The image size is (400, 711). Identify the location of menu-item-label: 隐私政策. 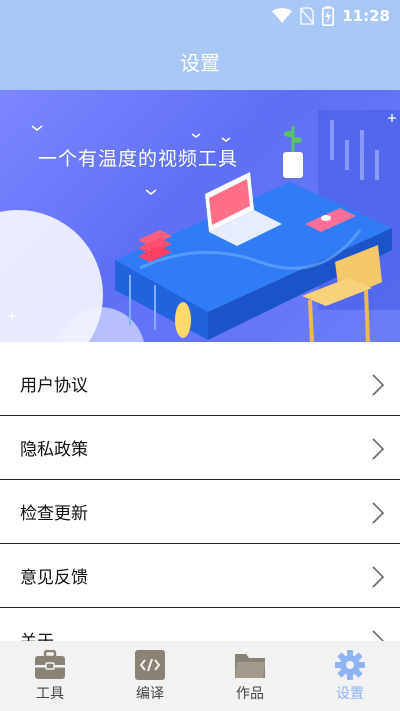
(54, 450).